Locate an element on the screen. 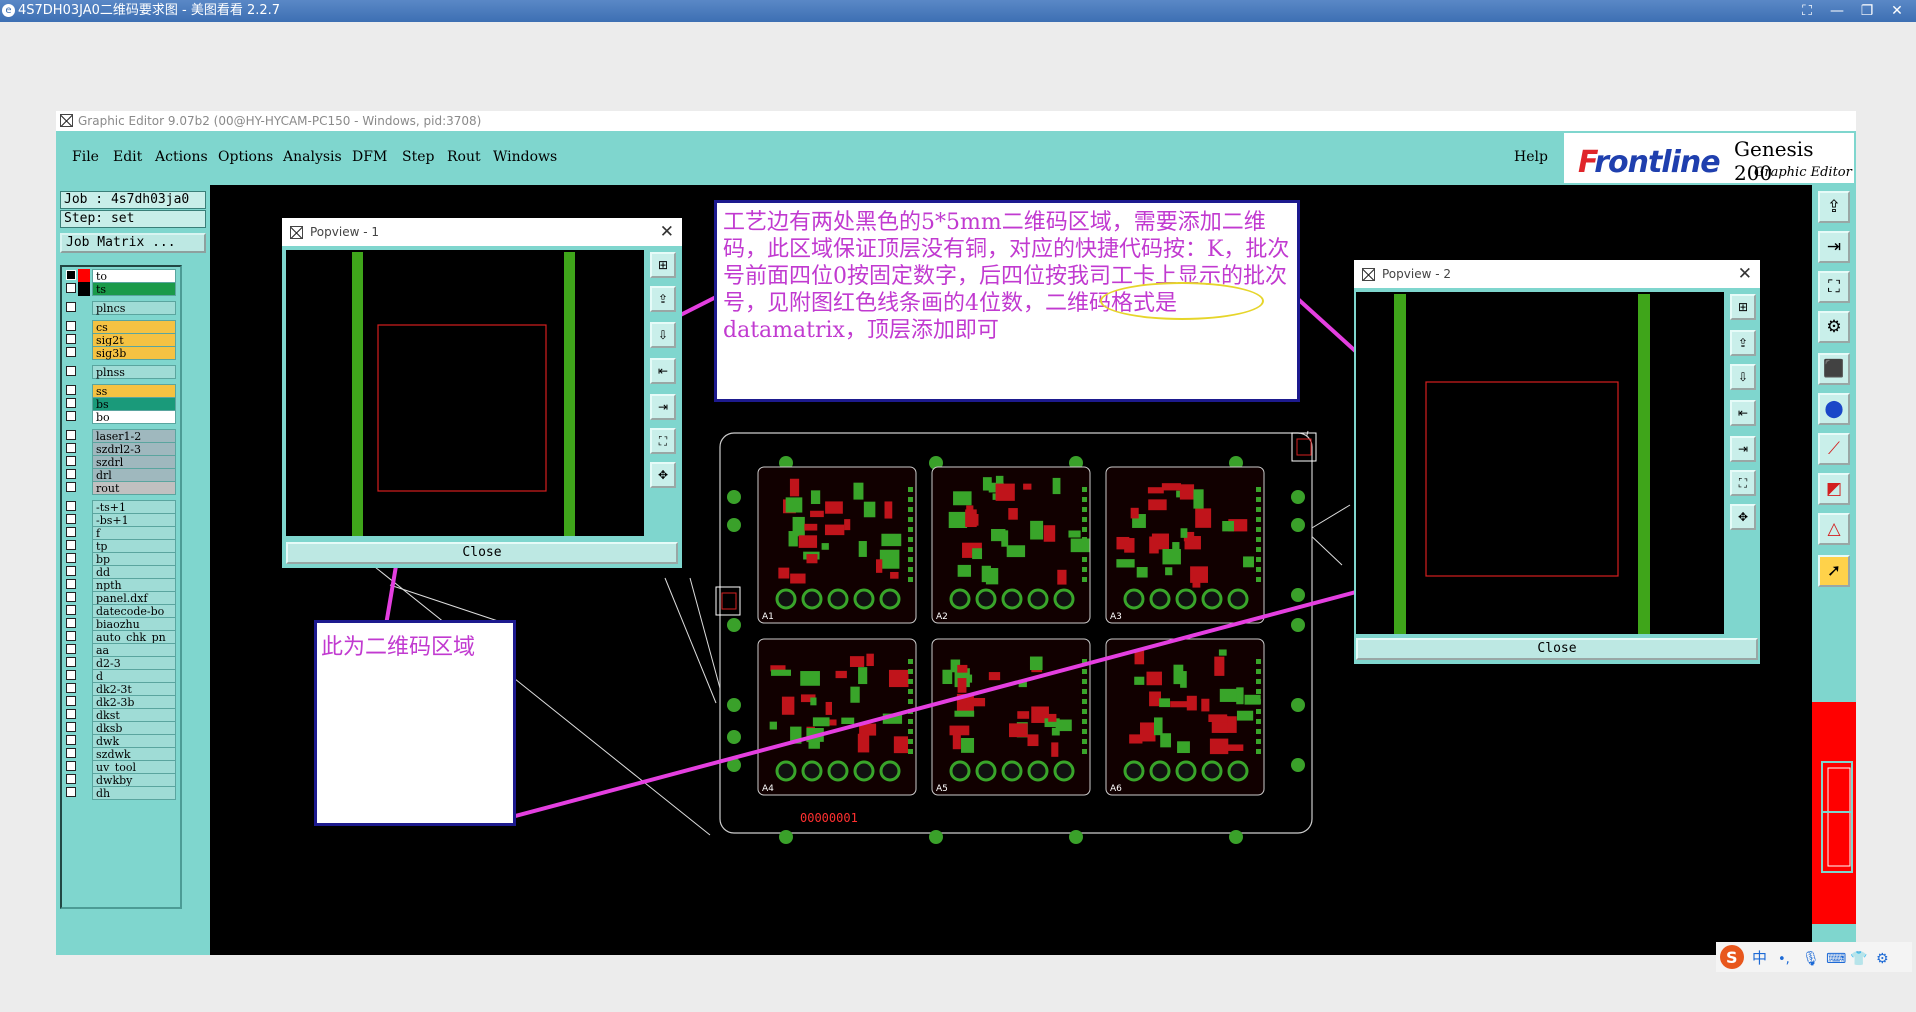 The width and height of the screenshot is (1916, 1012). fit-icon: ⛶ is located at coordinates (1834, 287).